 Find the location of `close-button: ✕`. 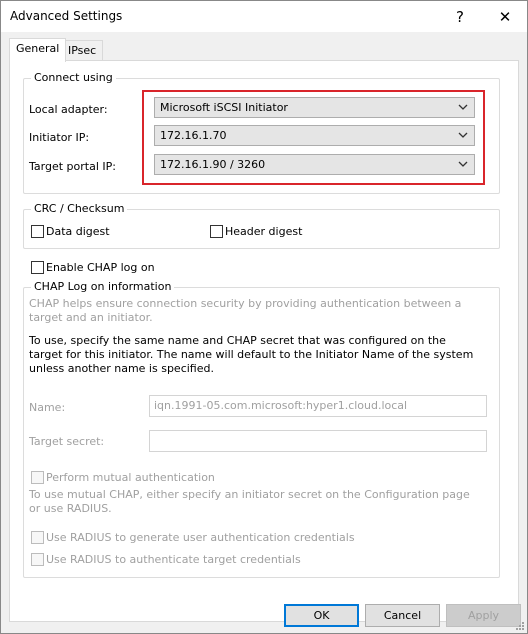

close-button: ✕ is located at coordinates (505, 17).